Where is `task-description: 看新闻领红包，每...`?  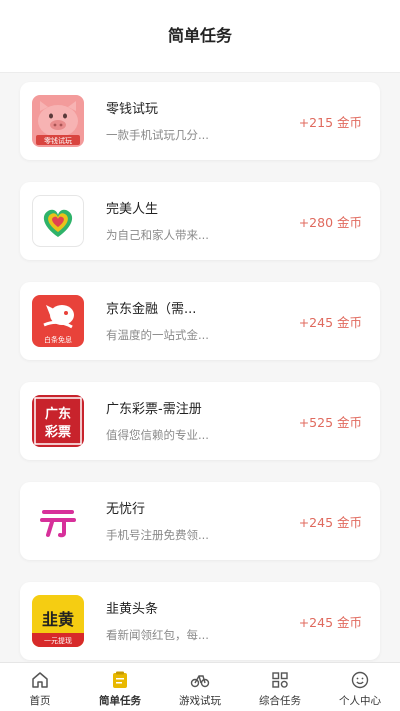 task-description: 看新闻领红包，每... is located at coordinates (157, 635).